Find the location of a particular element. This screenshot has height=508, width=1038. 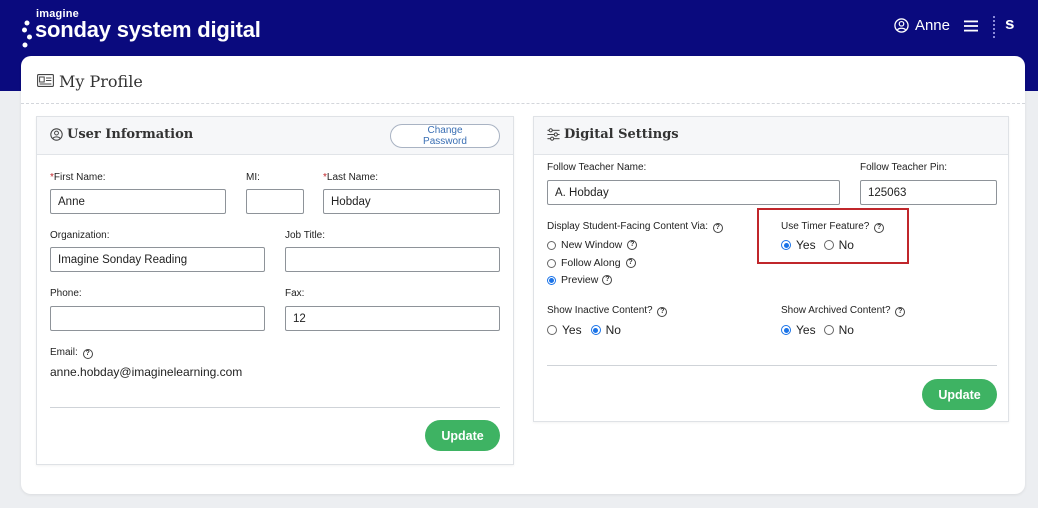

id-card-icon is located at coordinates (45, 83).